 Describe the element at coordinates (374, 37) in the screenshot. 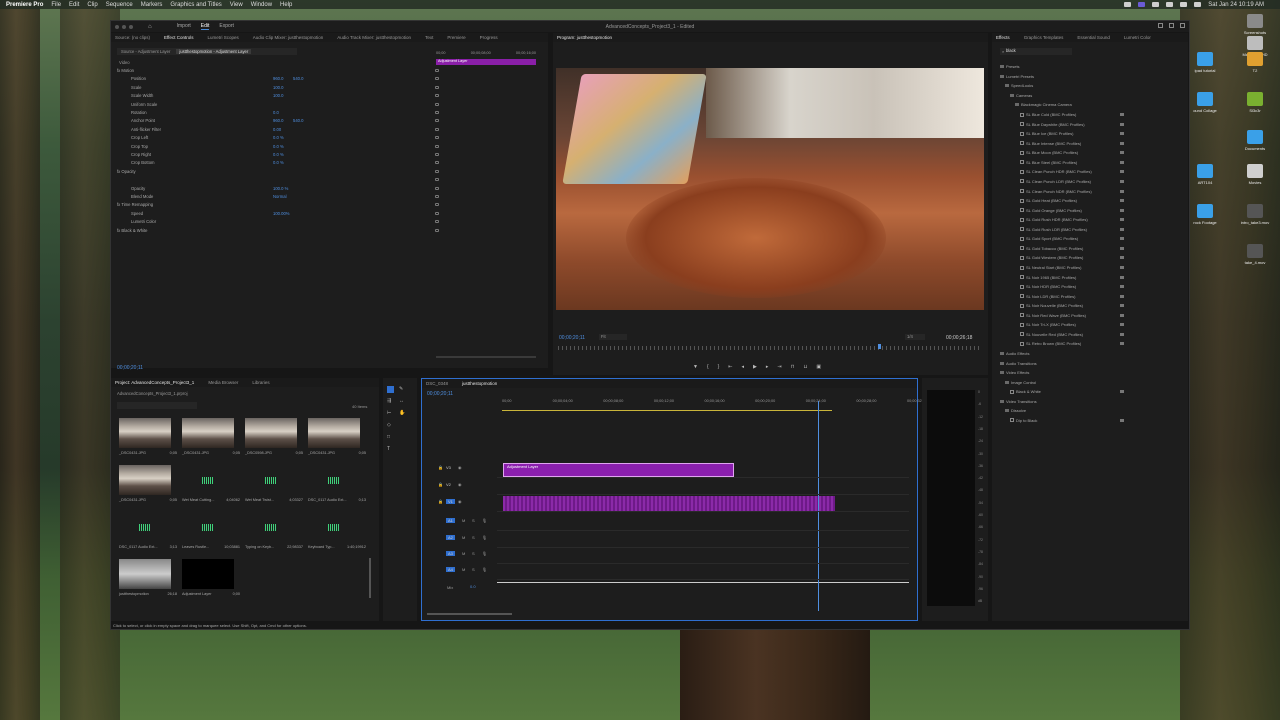

I see `source-tab: Audio Track Mixer: justthestopmotion` at that location.